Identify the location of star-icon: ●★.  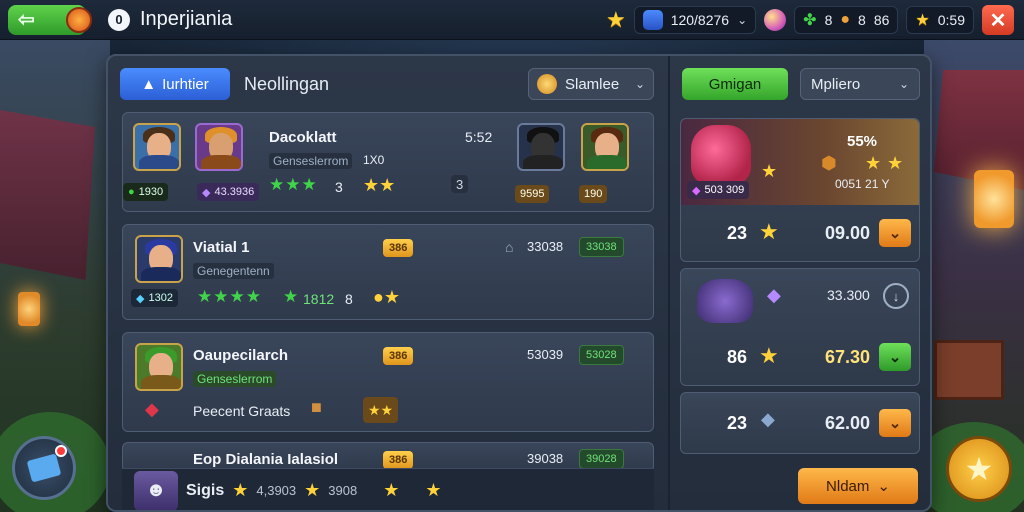
(387, 297).